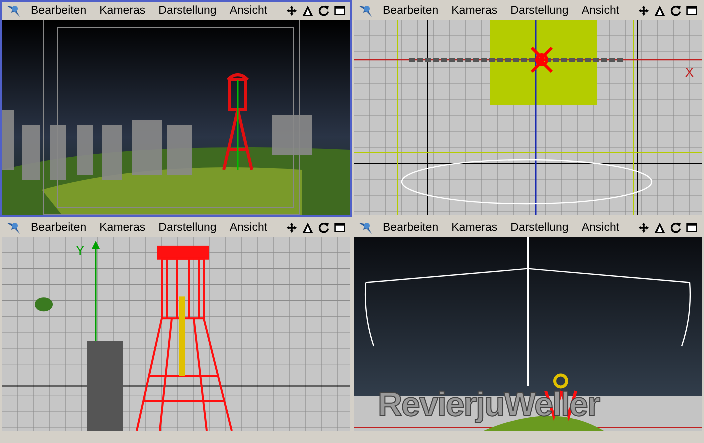 Image resolution: width=704 pixels, height=443 pixels. Describe the element at coordinates (689, 72) in the screenshot. I see `axis-label: X` at that location.